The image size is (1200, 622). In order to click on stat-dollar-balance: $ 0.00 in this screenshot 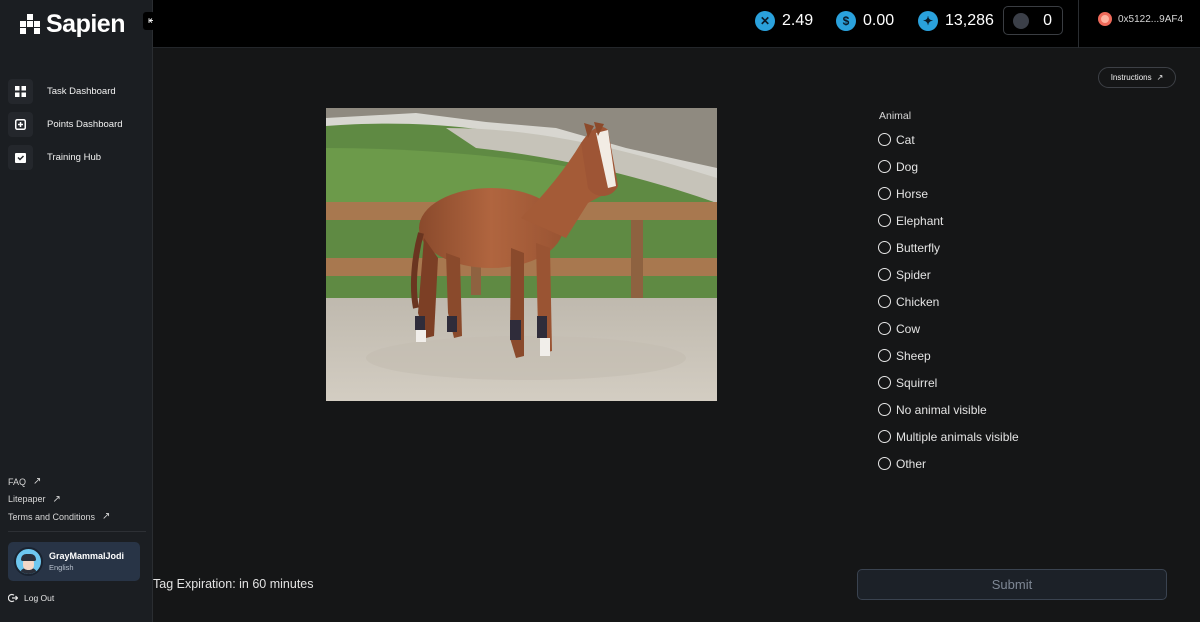, I will do `click(865, 20)`.